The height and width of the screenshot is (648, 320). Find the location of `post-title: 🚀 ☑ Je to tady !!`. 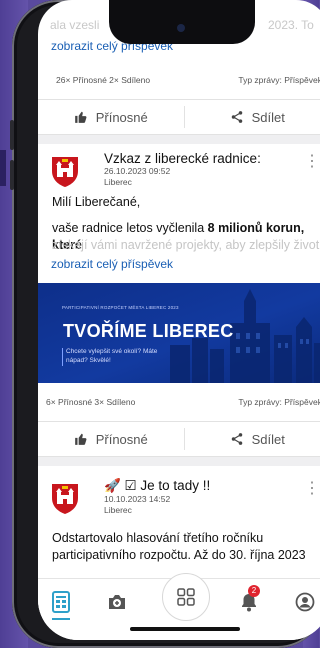

post-title: 🚀 ☑ Je to tady !! is located at coordinates (157, 485).